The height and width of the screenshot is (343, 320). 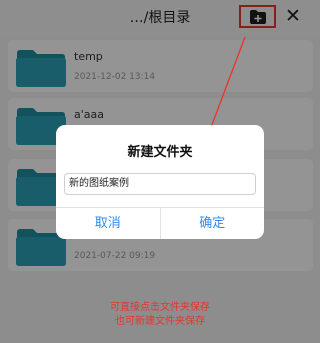 I want to click on annotation-text: 可直接点击文件夹保存 也可新建文件夹保存, so click(x=160, y=315).